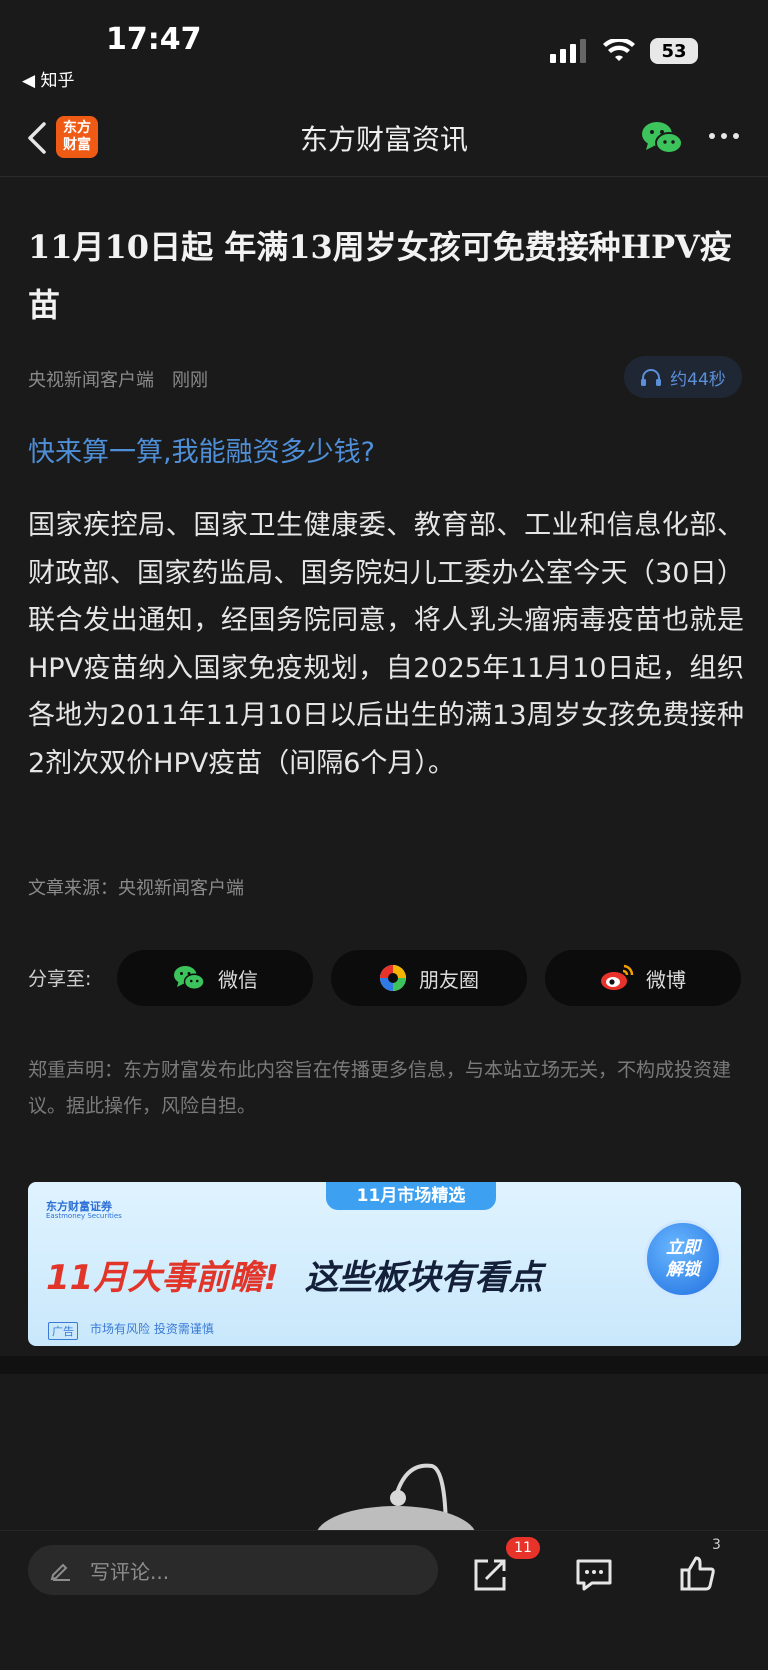 The width and height of the screenshot is (768, 1670). What do you see at coordinates (84, 1216) in the screenshot?
I see `banner-brand-en: Eastmoney Securities` at bounding box center [84, 1216].